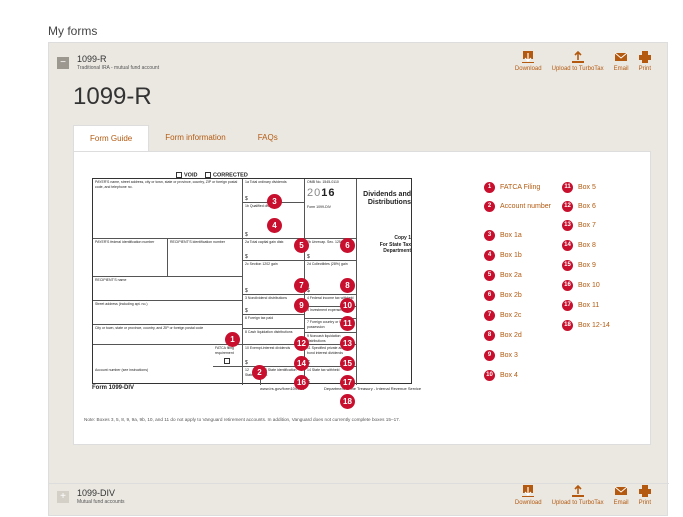  I want to click on plus-icon: +, so click(63, 497).